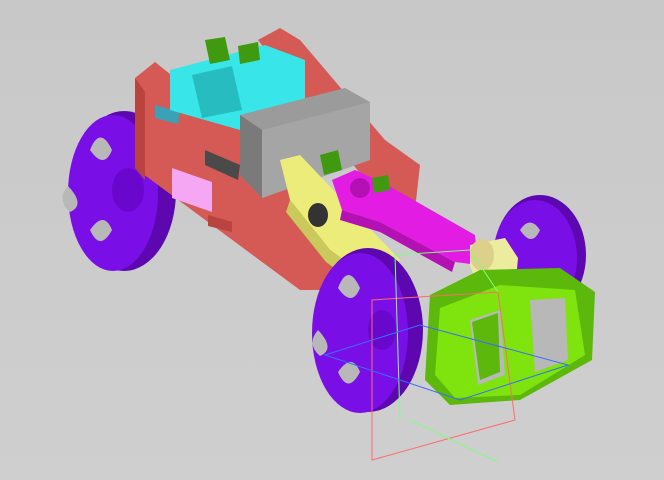  I want to click on pivot, so click(318, 215).